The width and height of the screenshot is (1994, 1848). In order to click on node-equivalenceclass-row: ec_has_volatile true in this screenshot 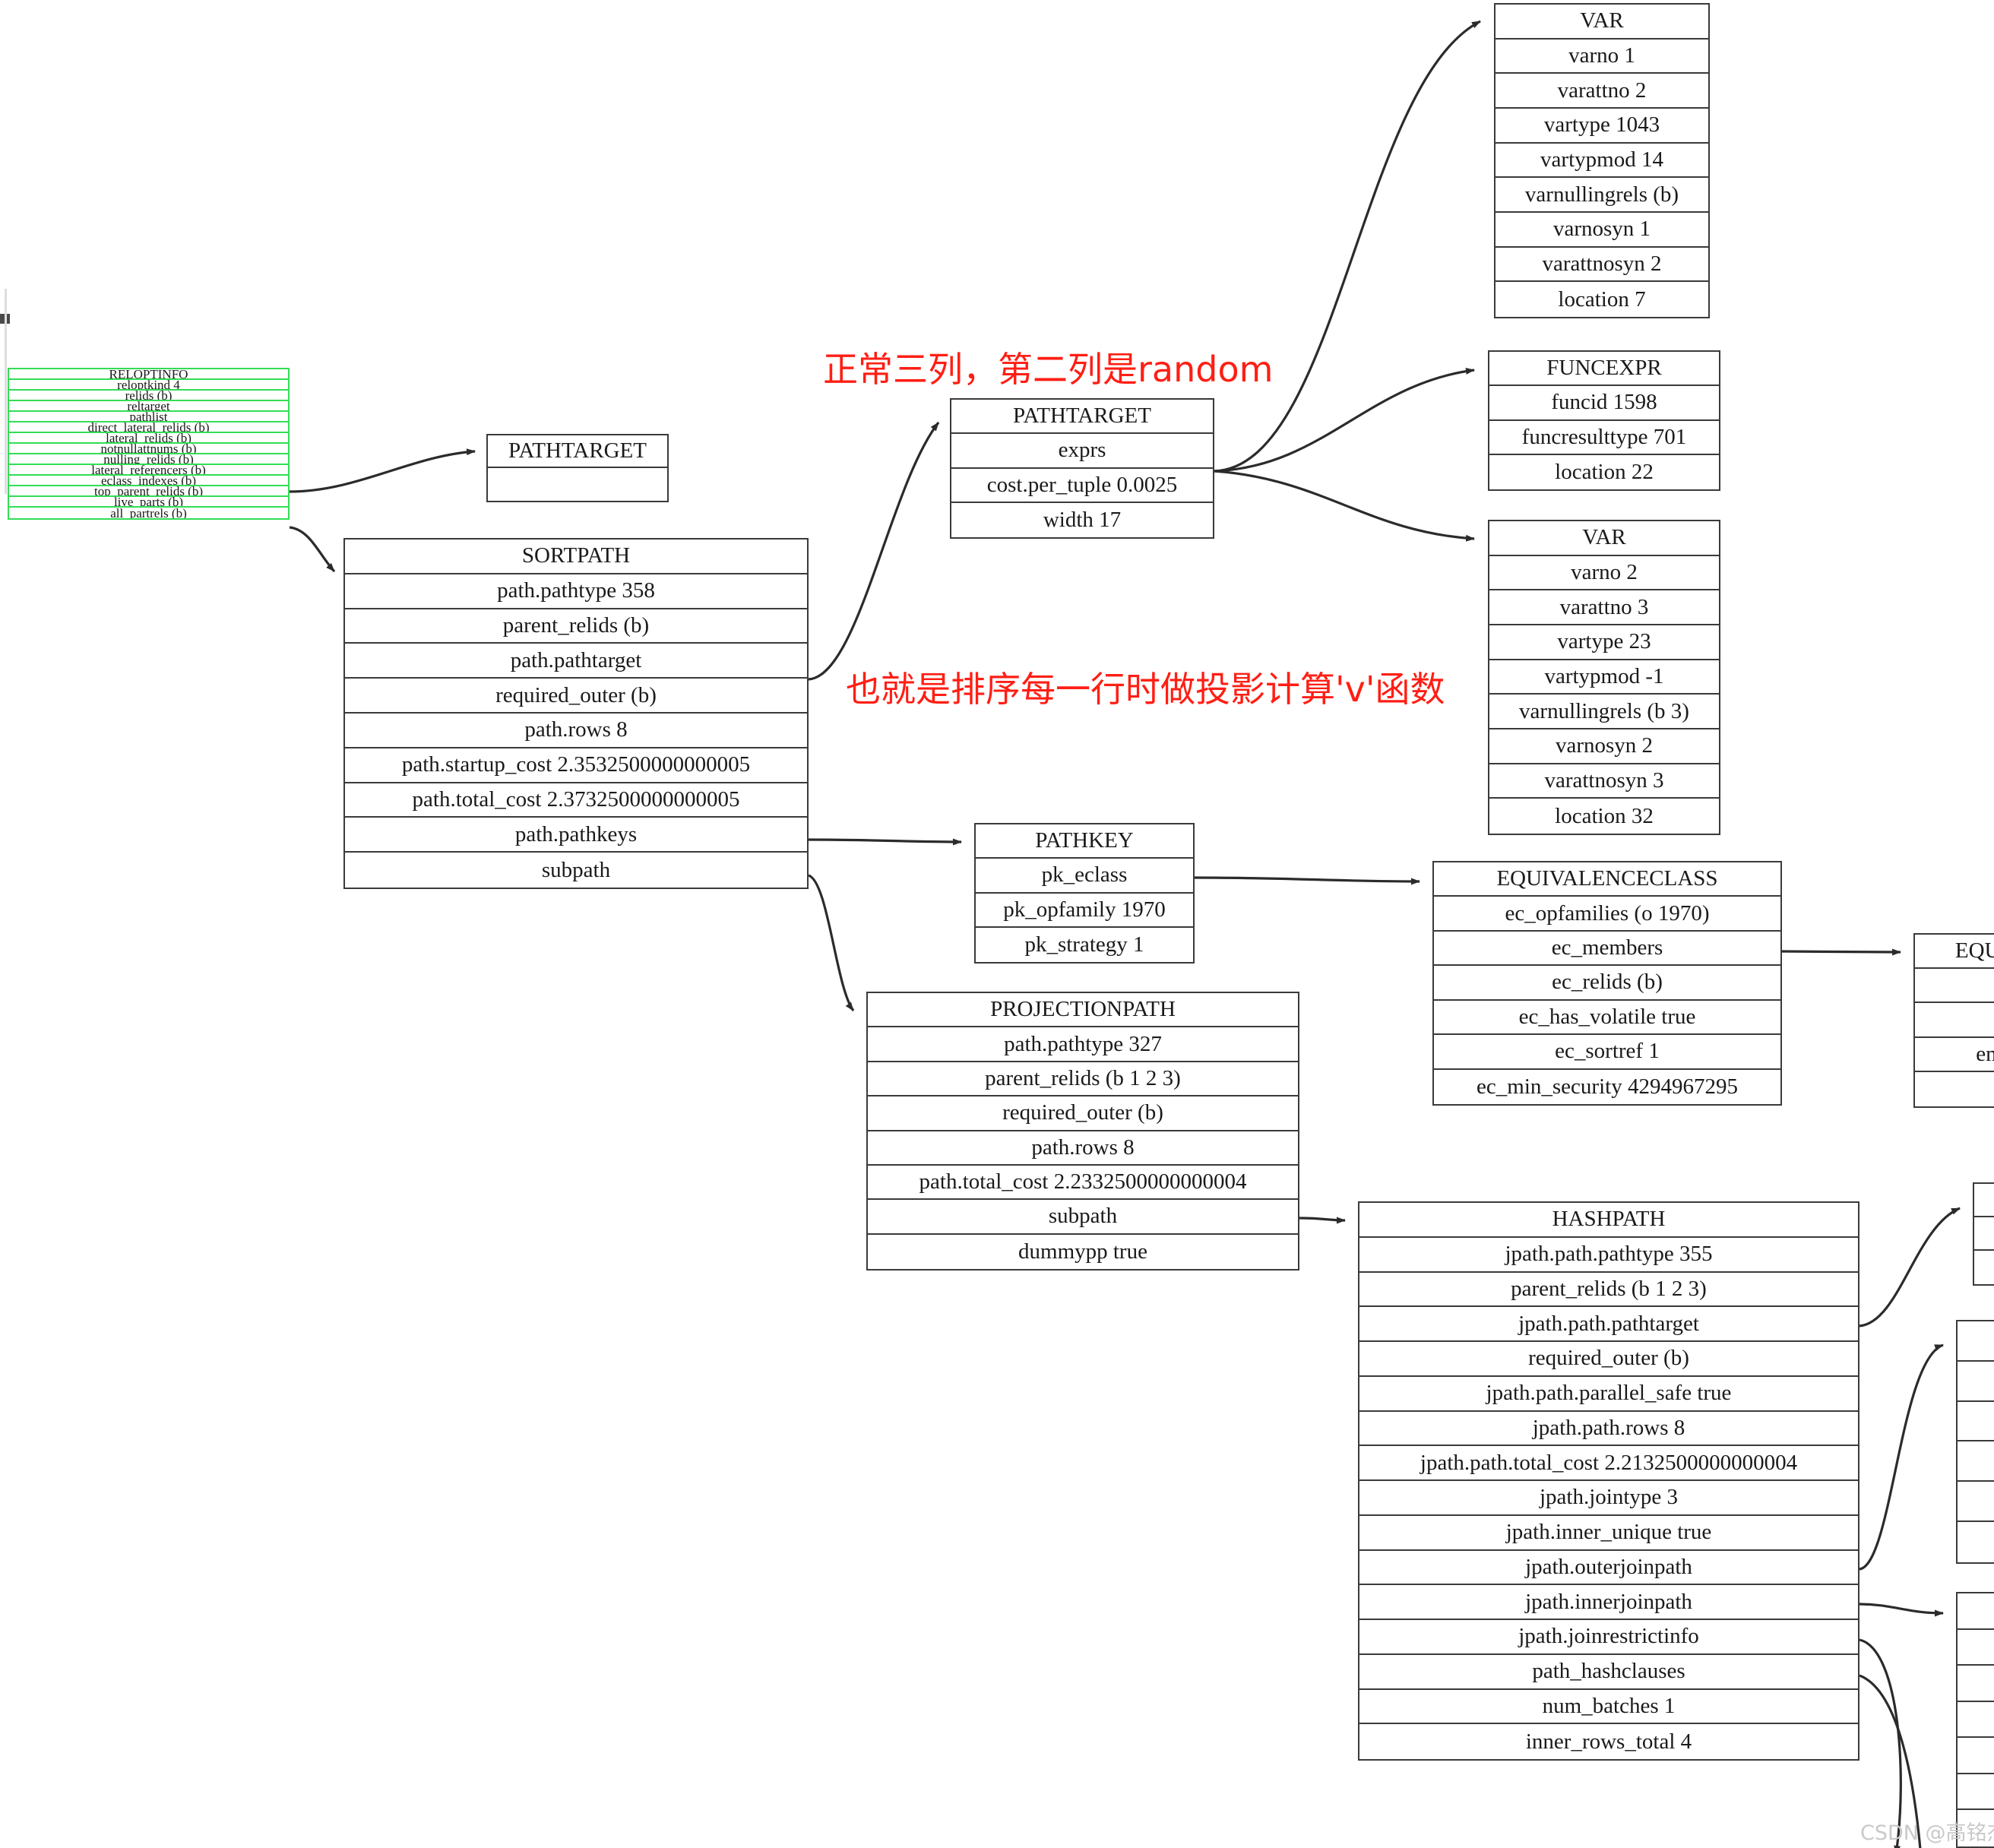, I will do `click(1607, 1018)`.